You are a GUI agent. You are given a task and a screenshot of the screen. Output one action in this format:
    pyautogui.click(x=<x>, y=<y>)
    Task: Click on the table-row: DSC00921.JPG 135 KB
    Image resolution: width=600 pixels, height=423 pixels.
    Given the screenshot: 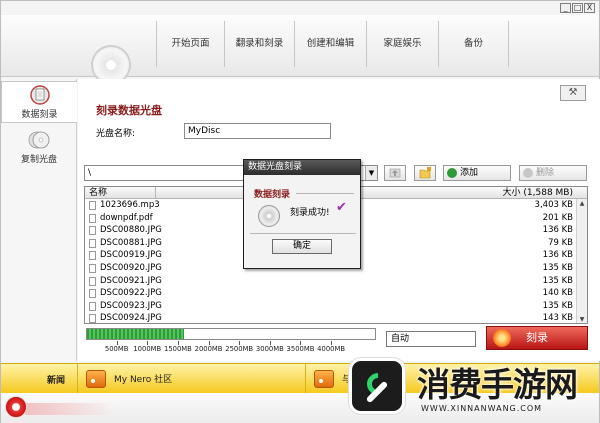 What is the action you would take?
    pyautogui.click(x=336, y=281)
    